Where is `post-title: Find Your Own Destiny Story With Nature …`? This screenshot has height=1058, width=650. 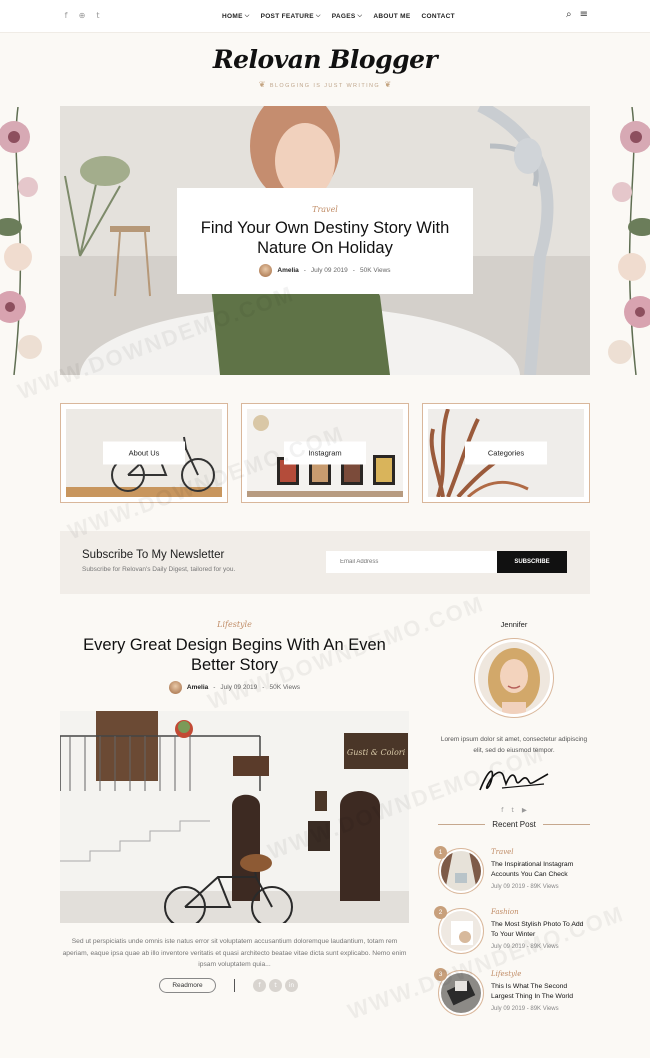
post-title: Find Your Own Destiny Story With Nature … is located at coordinates (325, 238).